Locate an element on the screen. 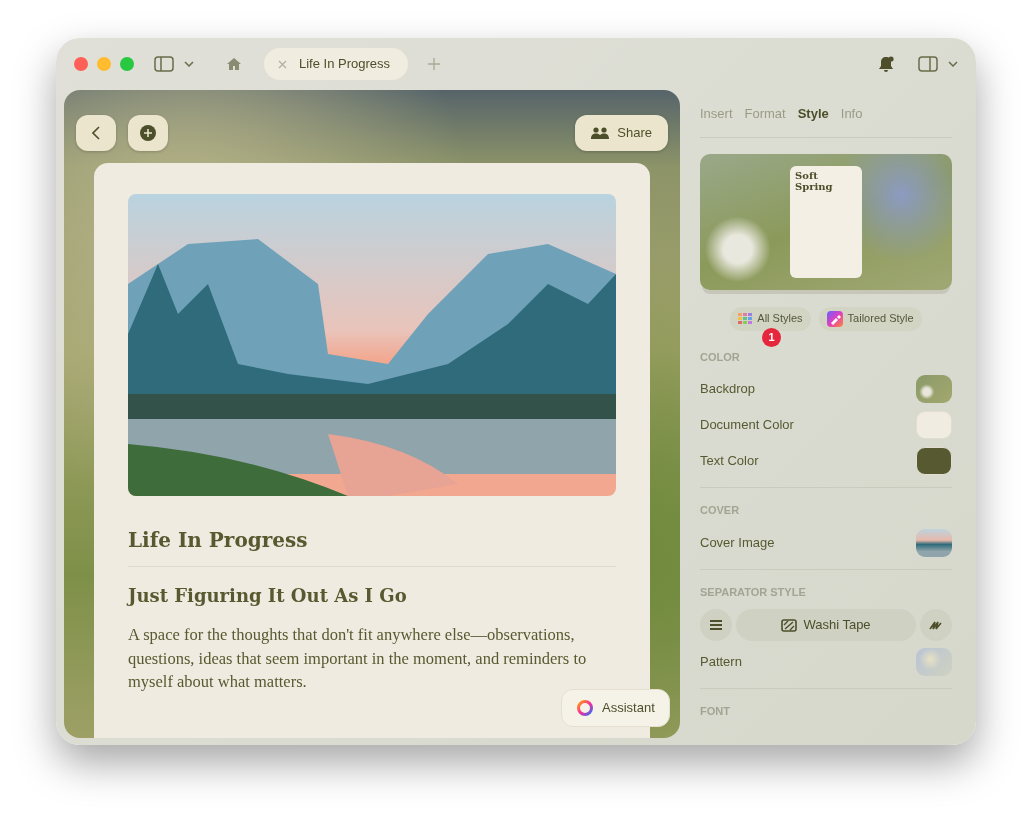 The width and height of the screenshot is (1032, 820). browser-tab: Life In Progress is located at coordinates (336, 64).